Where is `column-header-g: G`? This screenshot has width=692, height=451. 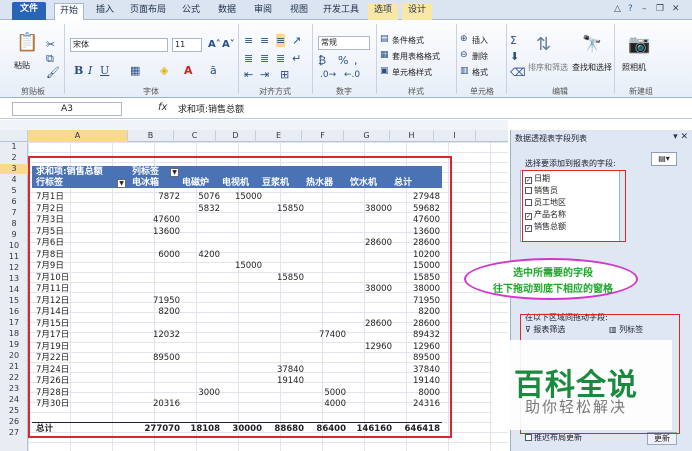
column-header-g: G is located at coordinates (367, 136).